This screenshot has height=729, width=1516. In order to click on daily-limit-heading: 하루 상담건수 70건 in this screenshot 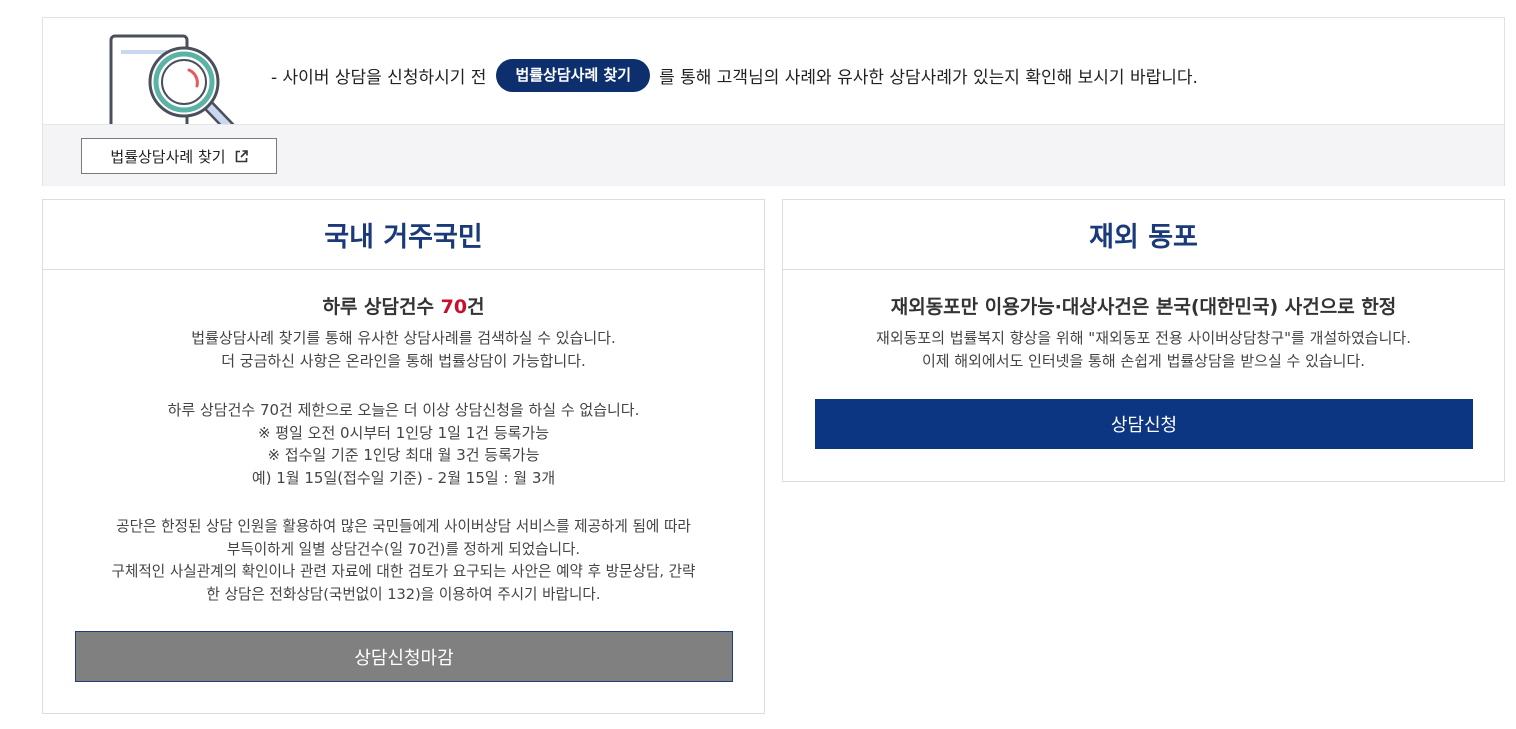, I will do `click(403, 307)`.